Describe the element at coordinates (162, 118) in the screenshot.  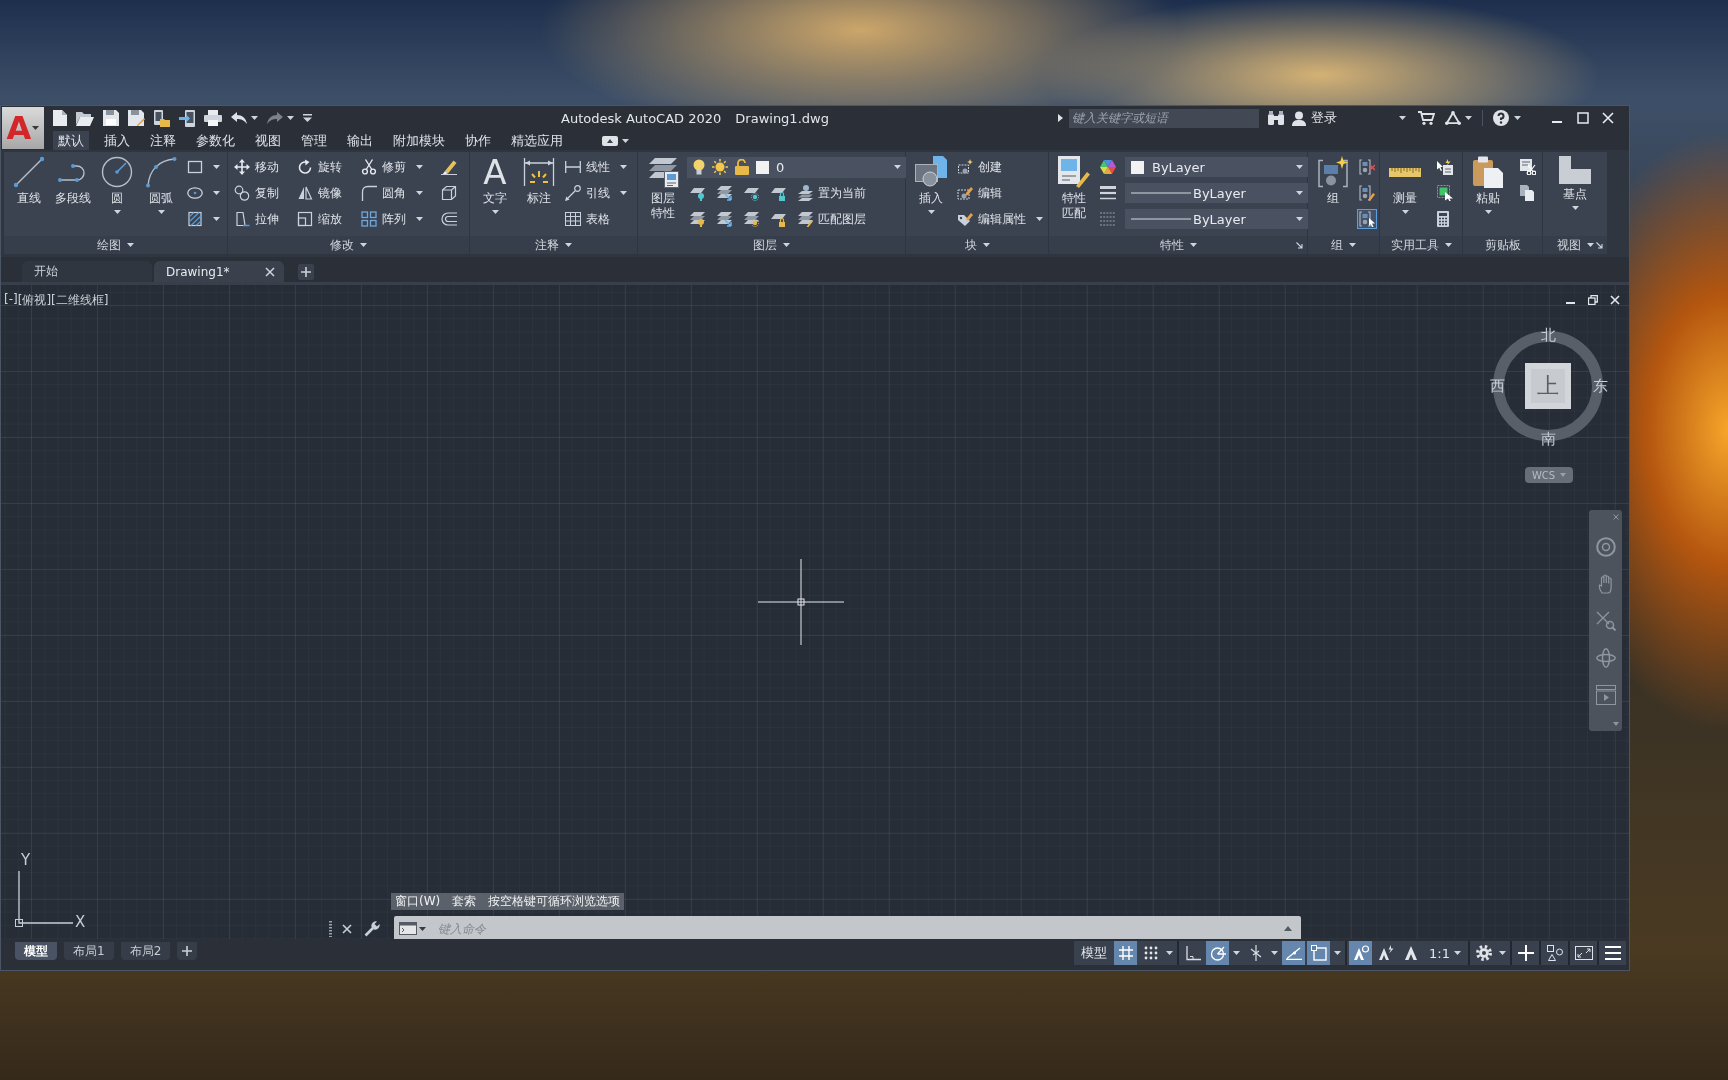
I see `device-folder-icon` at that location.